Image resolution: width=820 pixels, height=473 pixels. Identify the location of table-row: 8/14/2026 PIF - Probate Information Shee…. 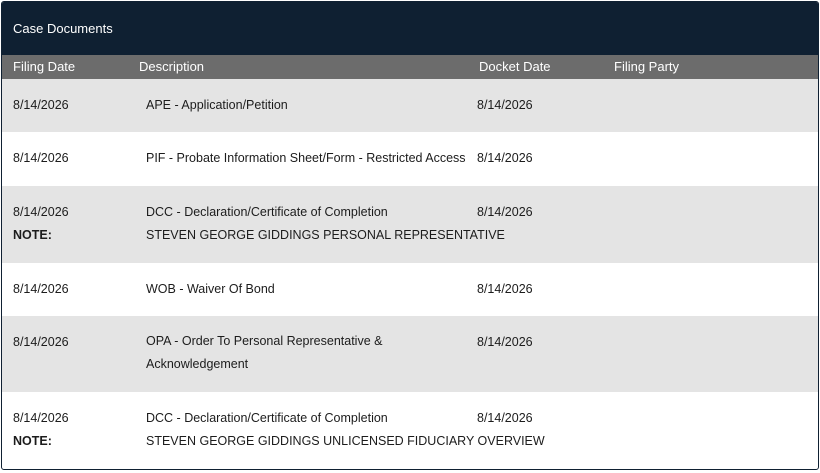
(410, 159).